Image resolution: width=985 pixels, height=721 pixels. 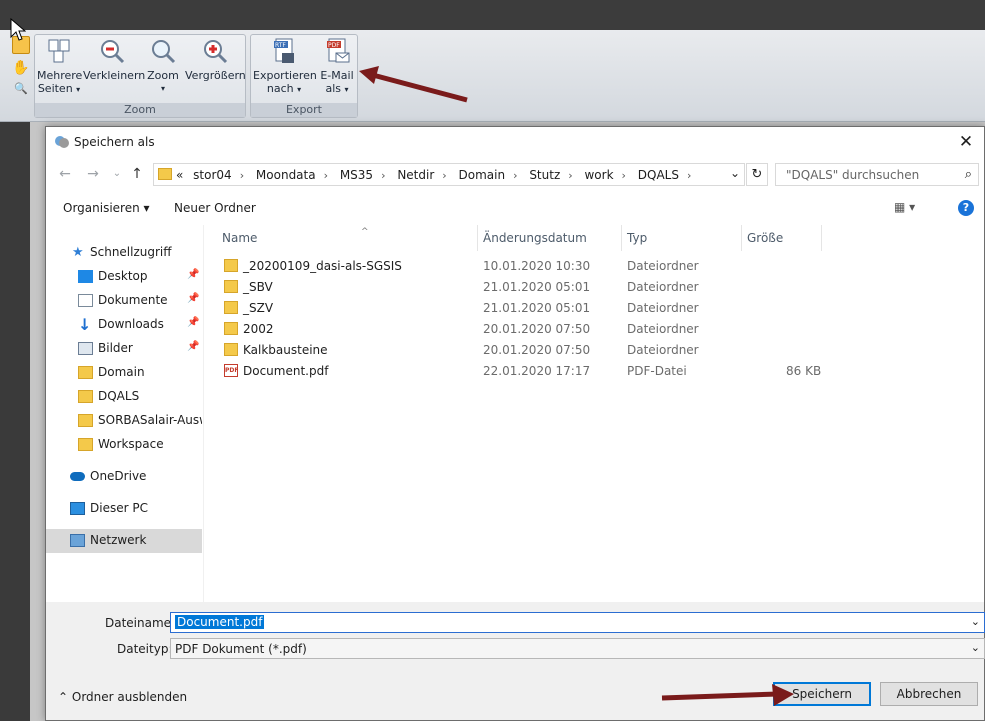 What do you see at coordinates (929, 694) in the screenshot?
I see `cancel-button: Abbrechen` at bounding box center [929, 694].